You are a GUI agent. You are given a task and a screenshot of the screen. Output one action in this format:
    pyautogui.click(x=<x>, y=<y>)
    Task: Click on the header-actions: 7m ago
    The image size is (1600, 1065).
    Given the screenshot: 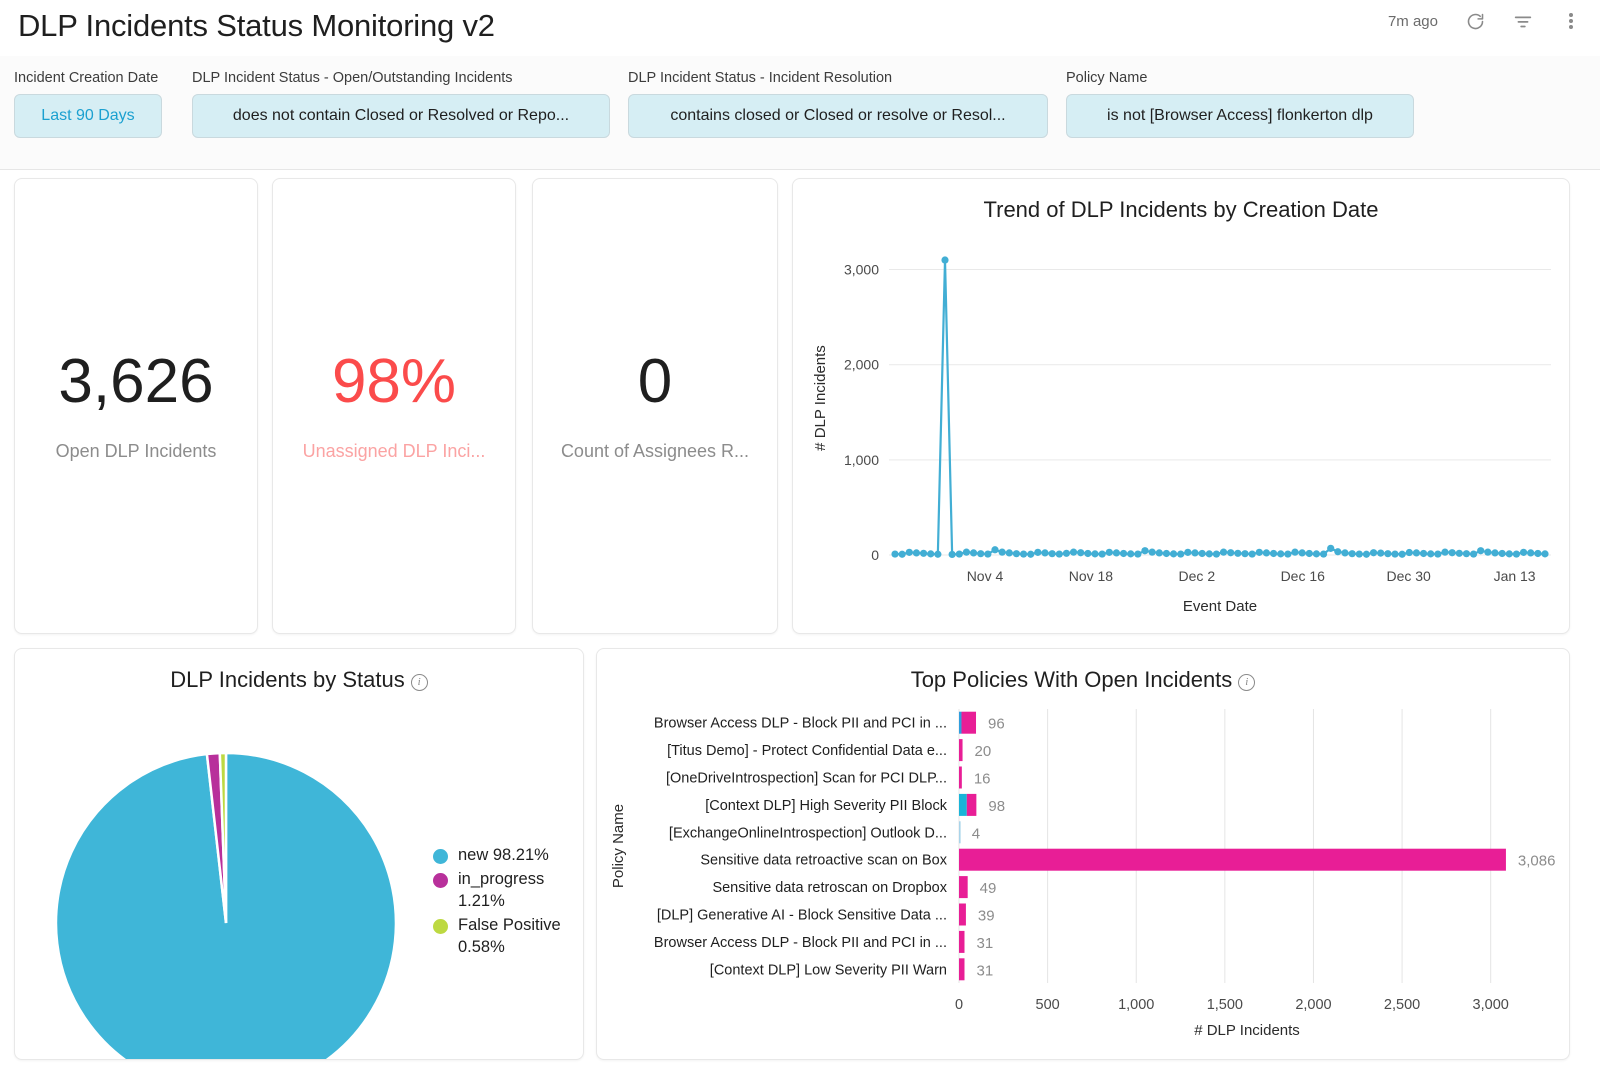 What is the action you would take?
    pyautogui.click(x=1485, y=21)
    